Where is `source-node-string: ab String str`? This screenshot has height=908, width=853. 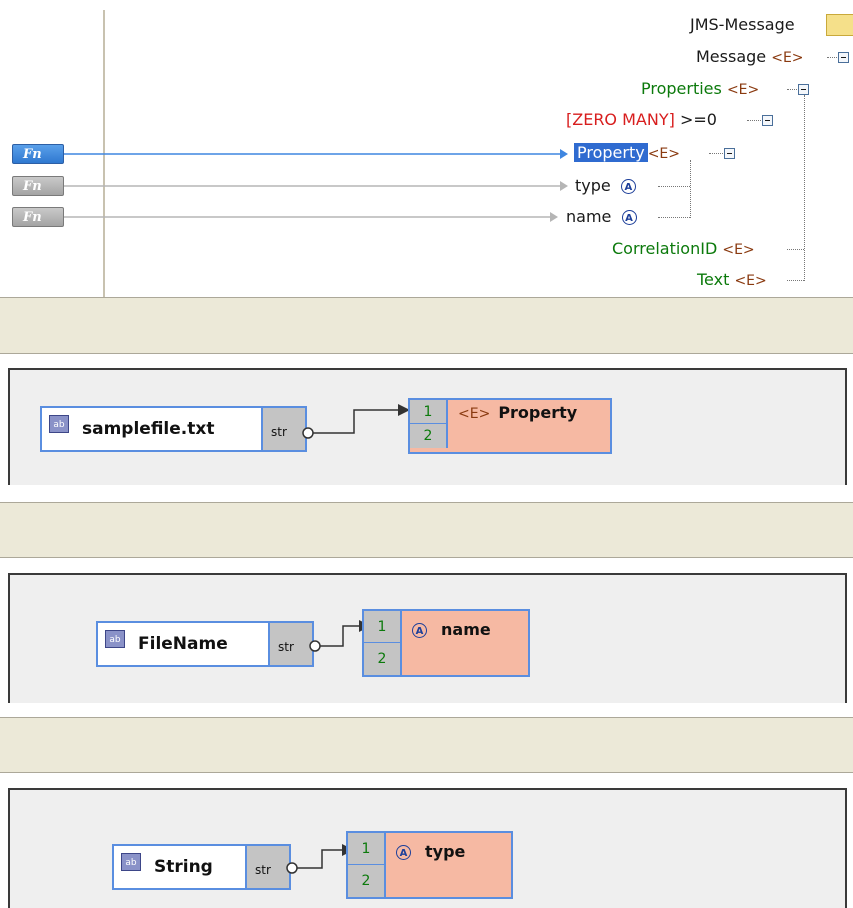 source-node-string: ab String str is located at coordinates (201, 867).